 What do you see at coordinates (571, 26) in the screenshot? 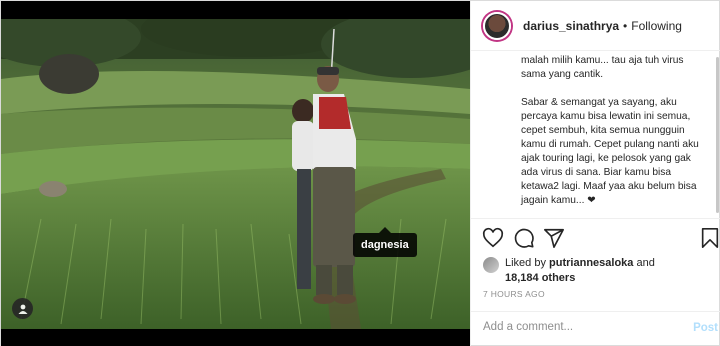
I see `username-link: darius_sinathrya` at bounding box center [571, 26].